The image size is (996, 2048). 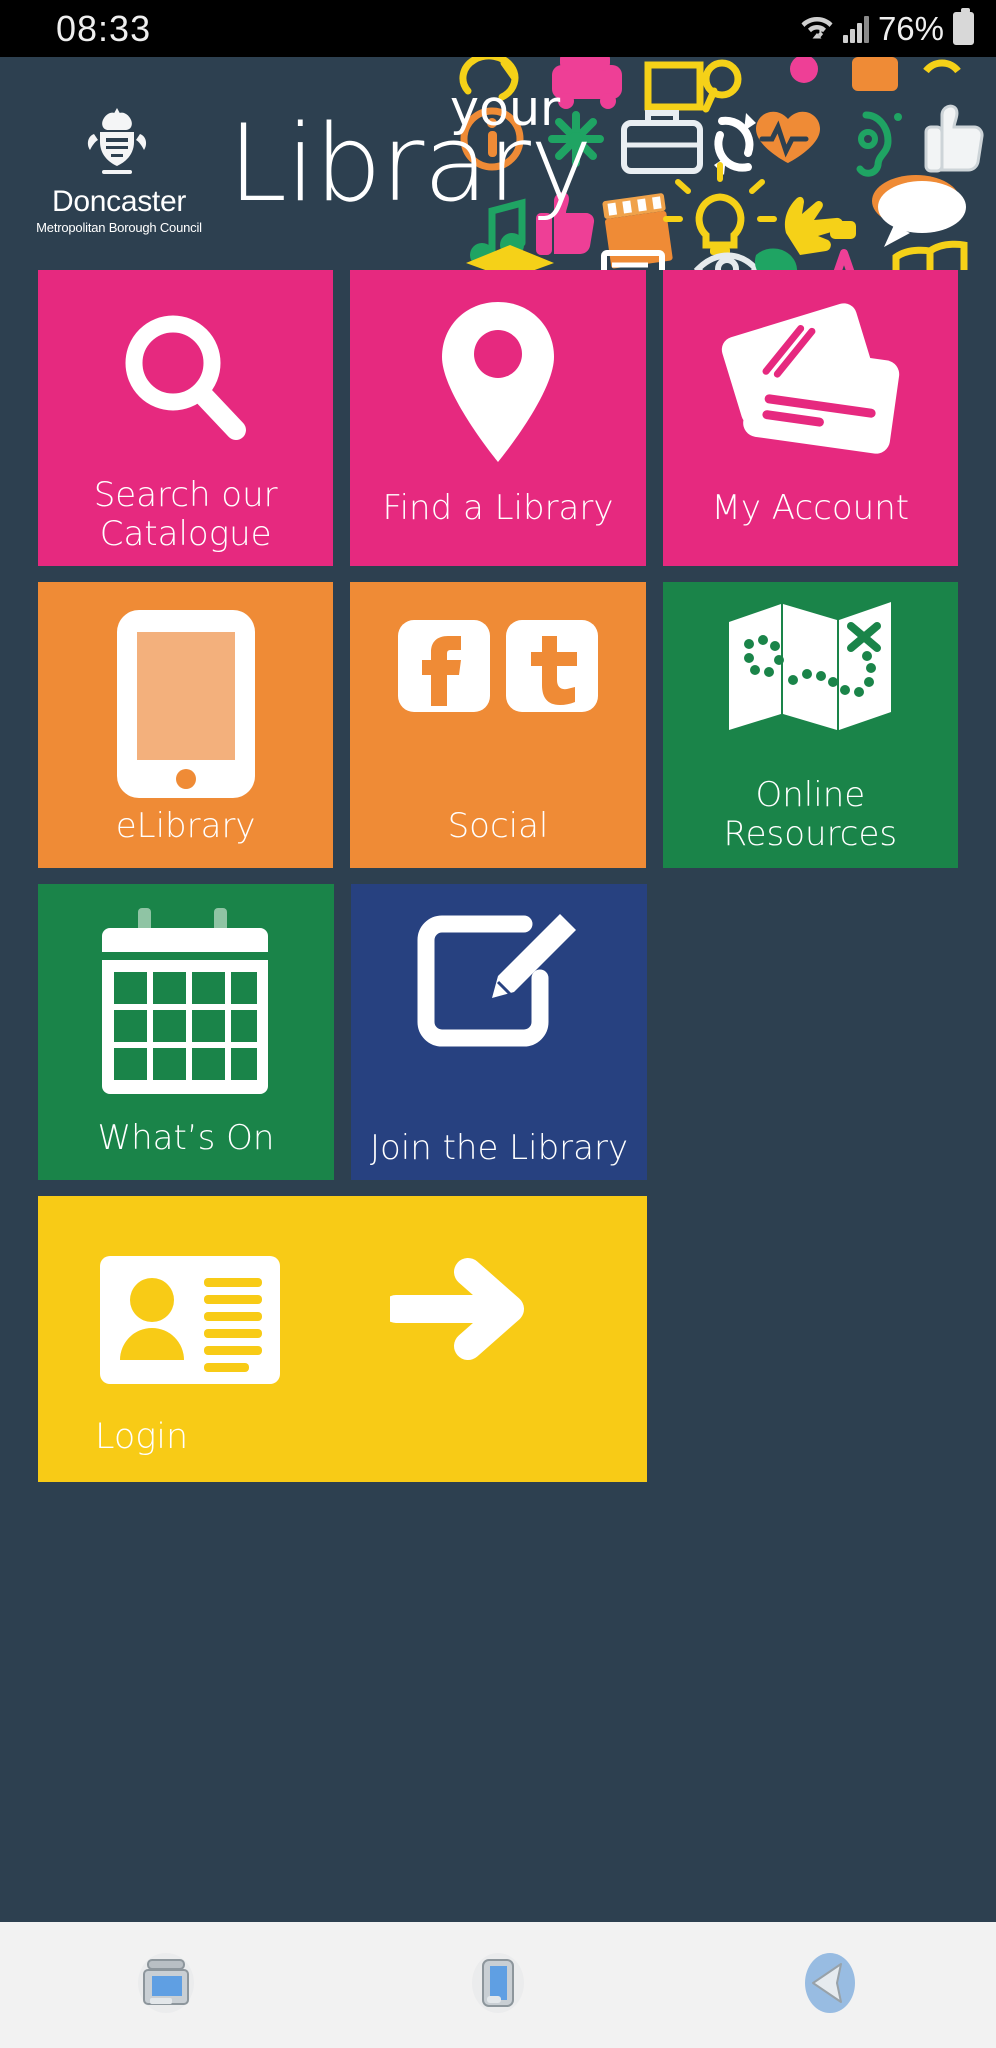 I want to click on system-navigation-bar, so click(x=498, y=1985).